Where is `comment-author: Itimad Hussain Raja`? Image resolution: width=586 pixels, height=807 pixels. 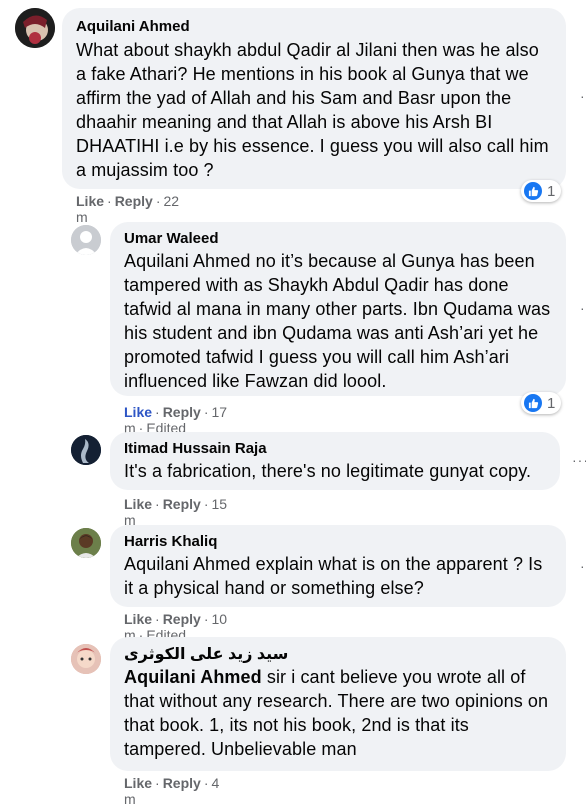 comment-author: Itimad Hussain Raja is located at coordinates (335, 448).